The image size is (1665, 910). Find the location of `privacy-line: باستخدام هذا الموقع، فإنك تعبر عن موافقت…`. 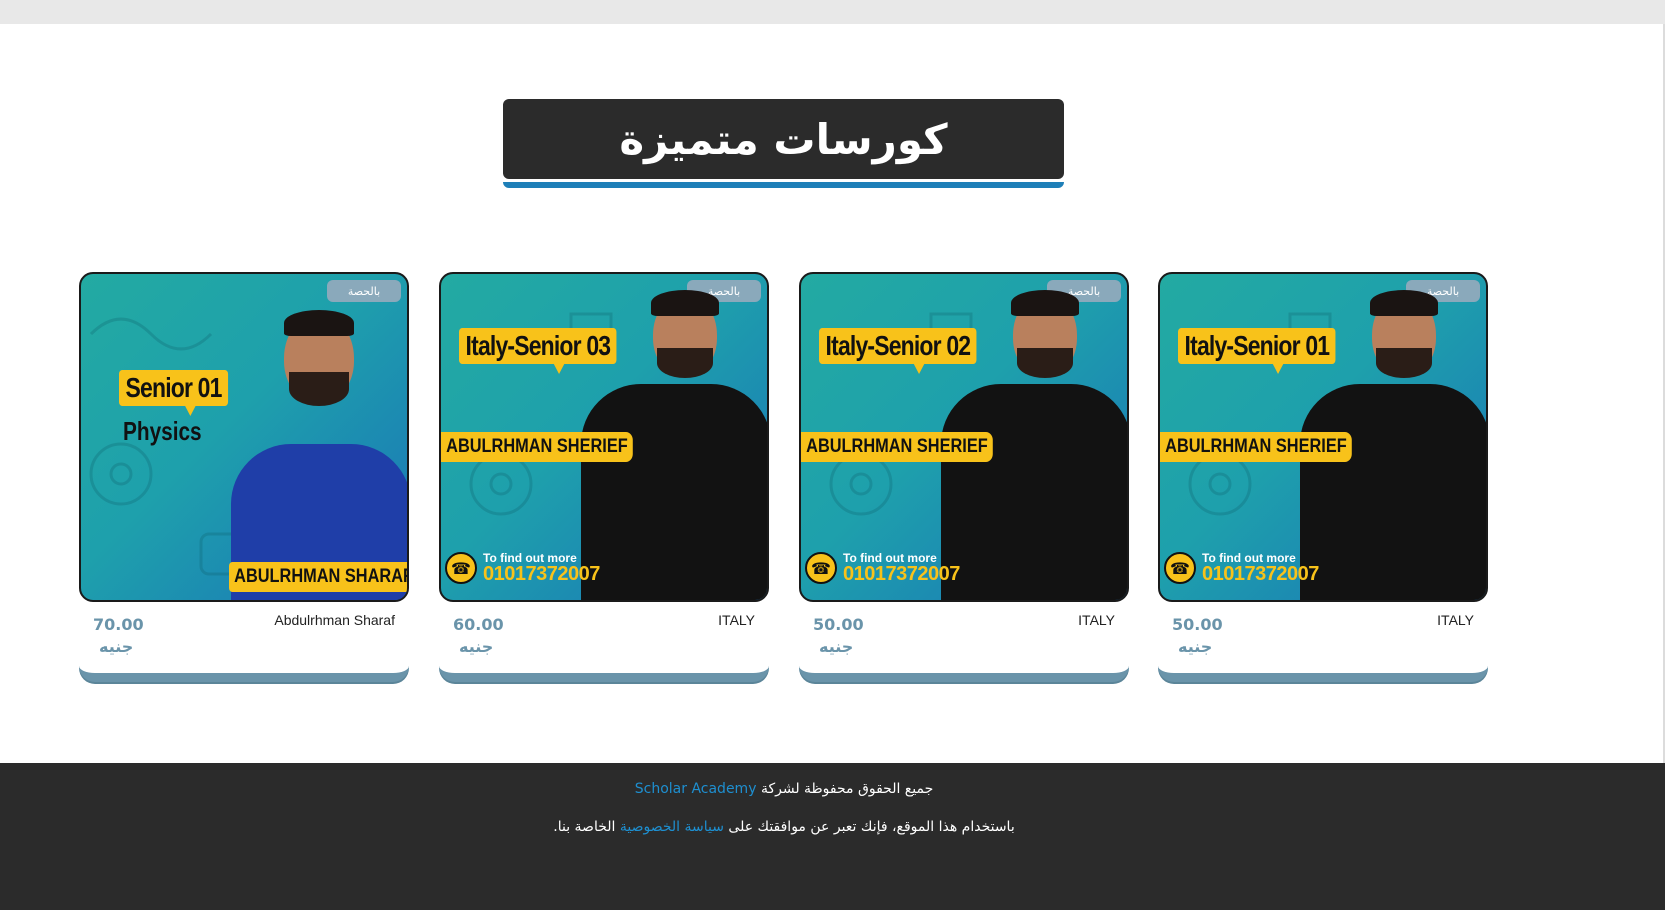

privacy-line: باستخدام هذا الموقع، فإنك تعبر عن موافقت… is located at coordinates (784, 827).